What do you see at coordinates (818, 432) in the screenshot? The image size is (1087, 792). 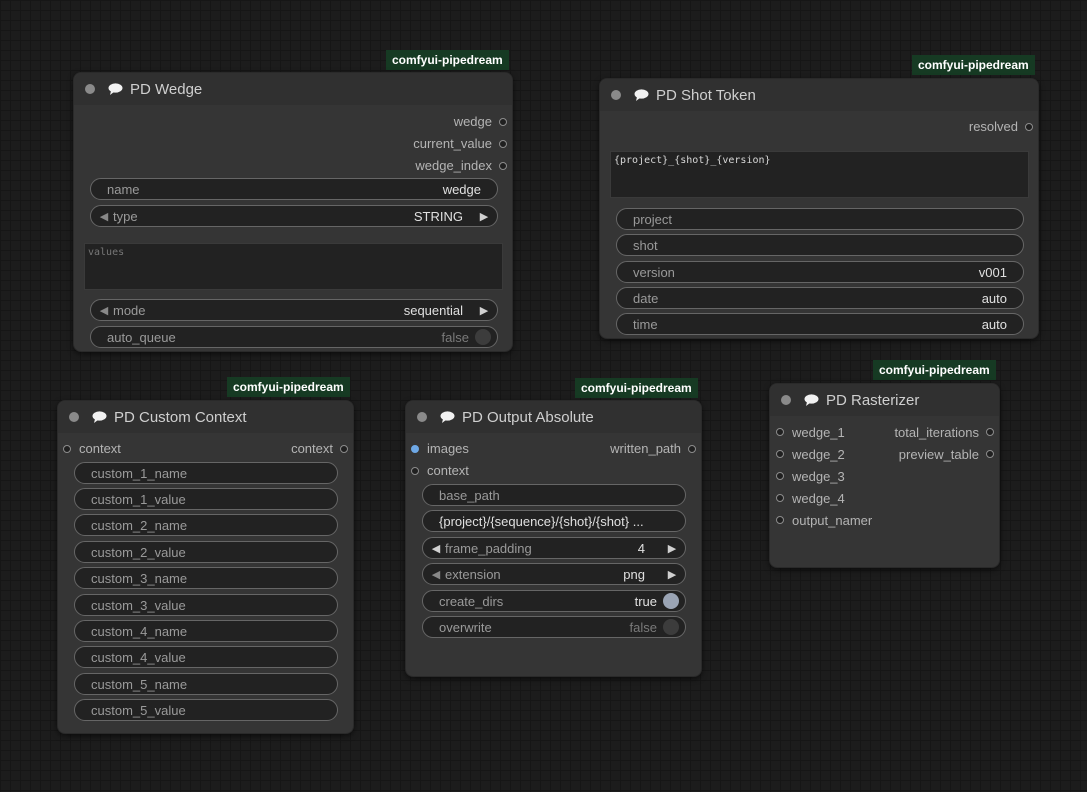 I see `input-wedge-1: wedge_1` at bounding box center [818, 432].